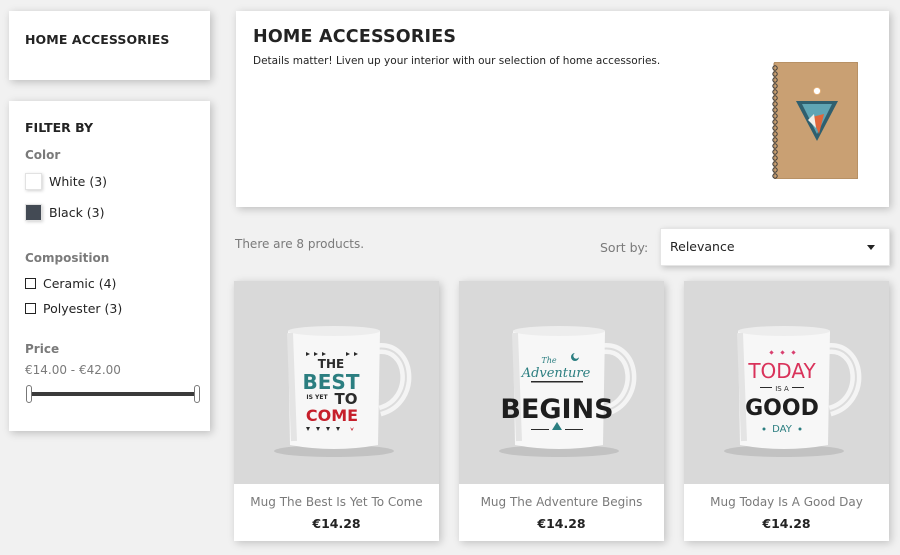 This screenshot has width=900, height=555. What do you see at coordinates (786, 502) in the screenshot?
I see `product-name: Mug Today Is A Good Day` at bounding box center [786, 502].